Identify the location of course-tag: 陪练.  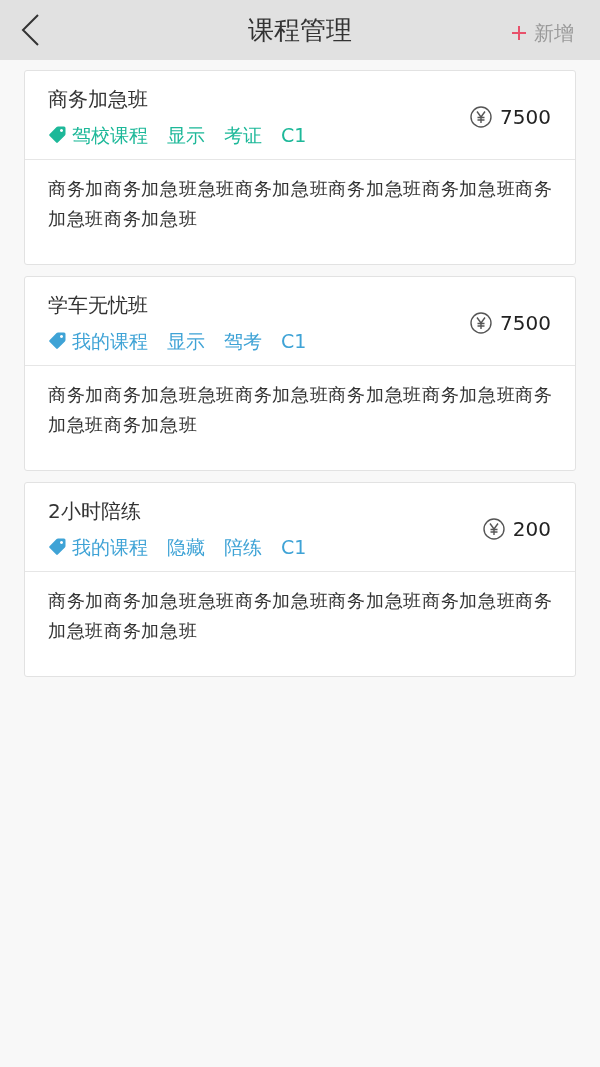
(243, 547).